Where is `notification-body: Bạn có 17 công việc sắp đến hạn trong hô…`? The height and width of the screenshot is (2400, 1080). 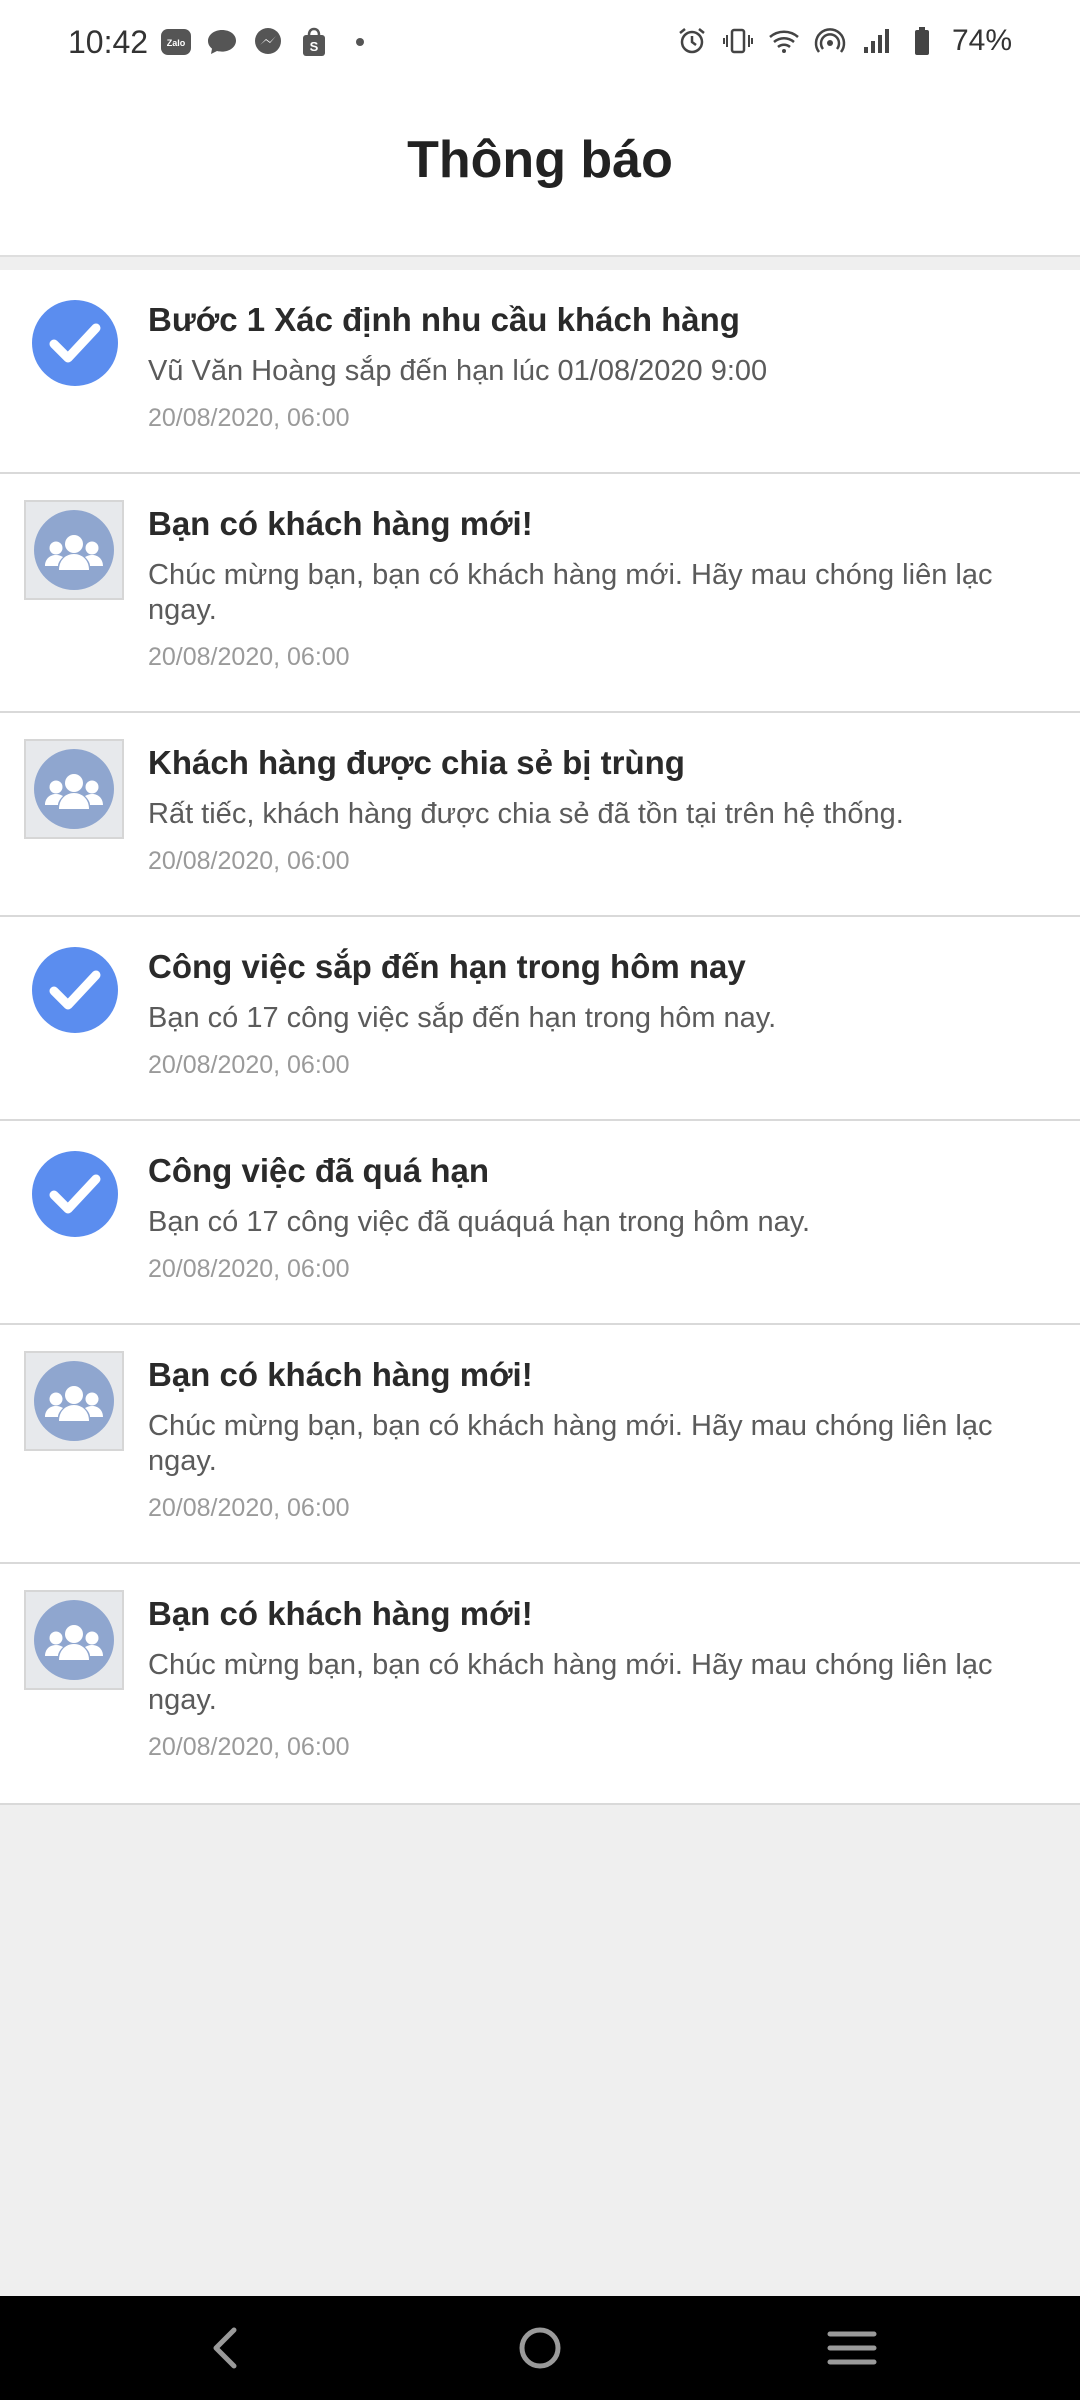
notification-body: Bạn có 17 công việc sắp đến hạn trong hô… is located at coordinates (462, 1018).